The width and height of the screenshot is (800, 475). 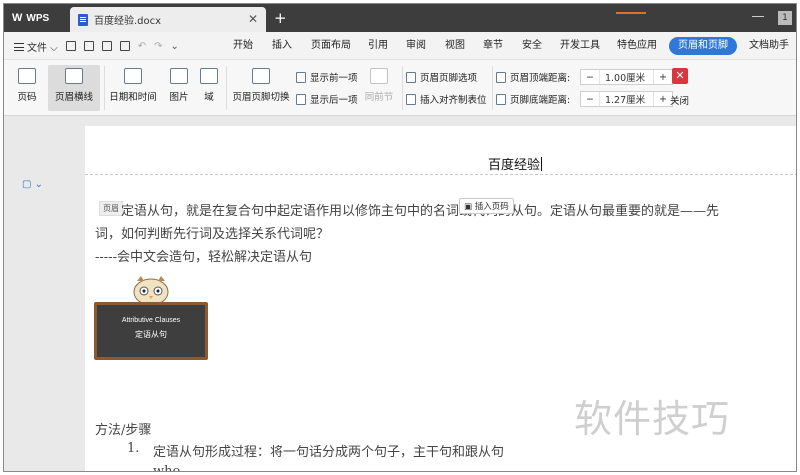 I want to click on page-number-icon, so click(x=27, y=76).